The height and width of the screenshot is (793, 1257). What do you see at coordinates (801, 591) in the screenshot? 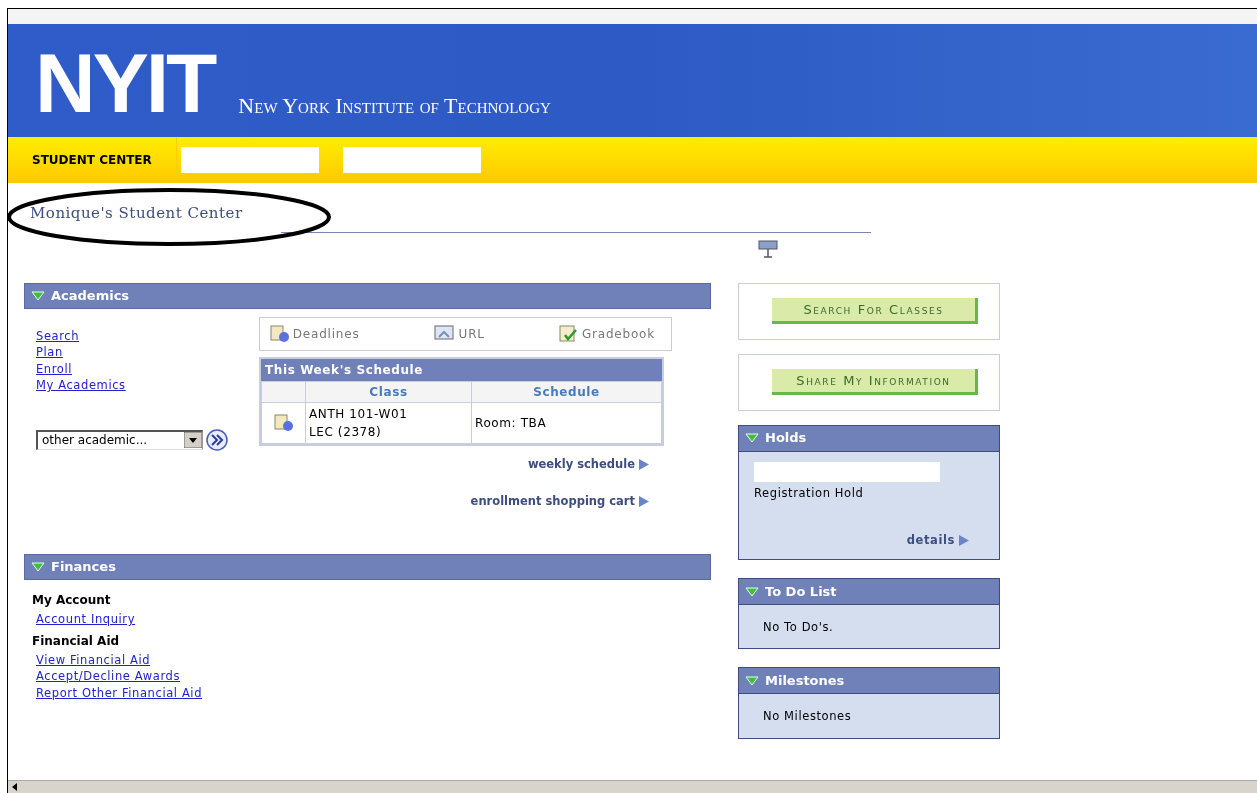
I see `panel-title: To Do List` at bounding box center [801, 591].